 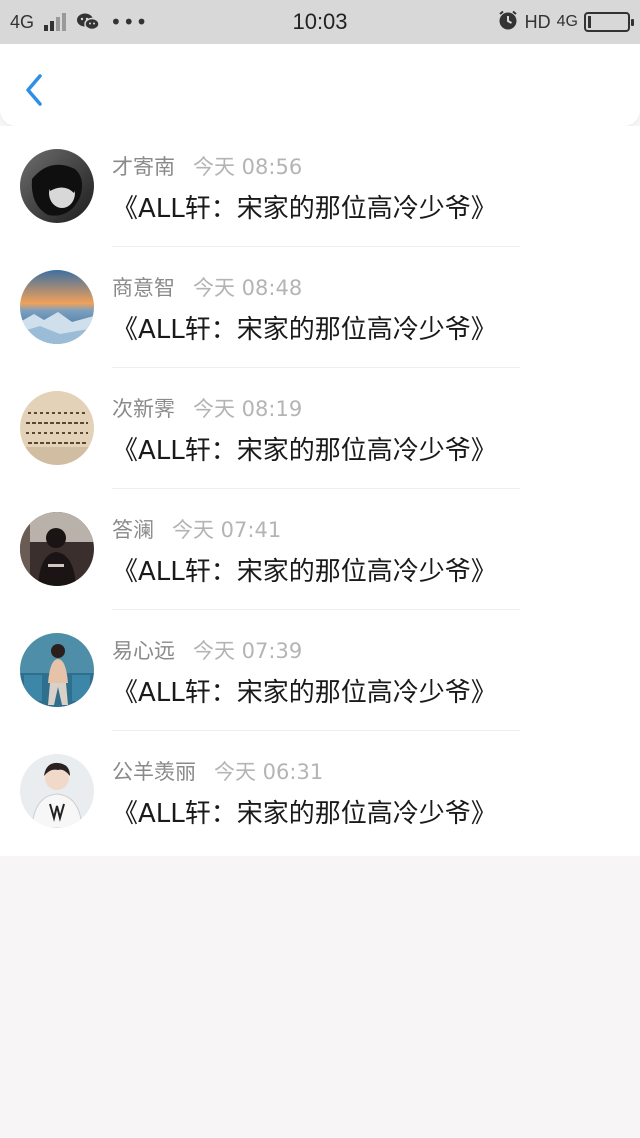 What do you see at coordinates (143, 409) in the screenshot?
I see `sender-name: 次新霁` at bounding box center [143, 409].